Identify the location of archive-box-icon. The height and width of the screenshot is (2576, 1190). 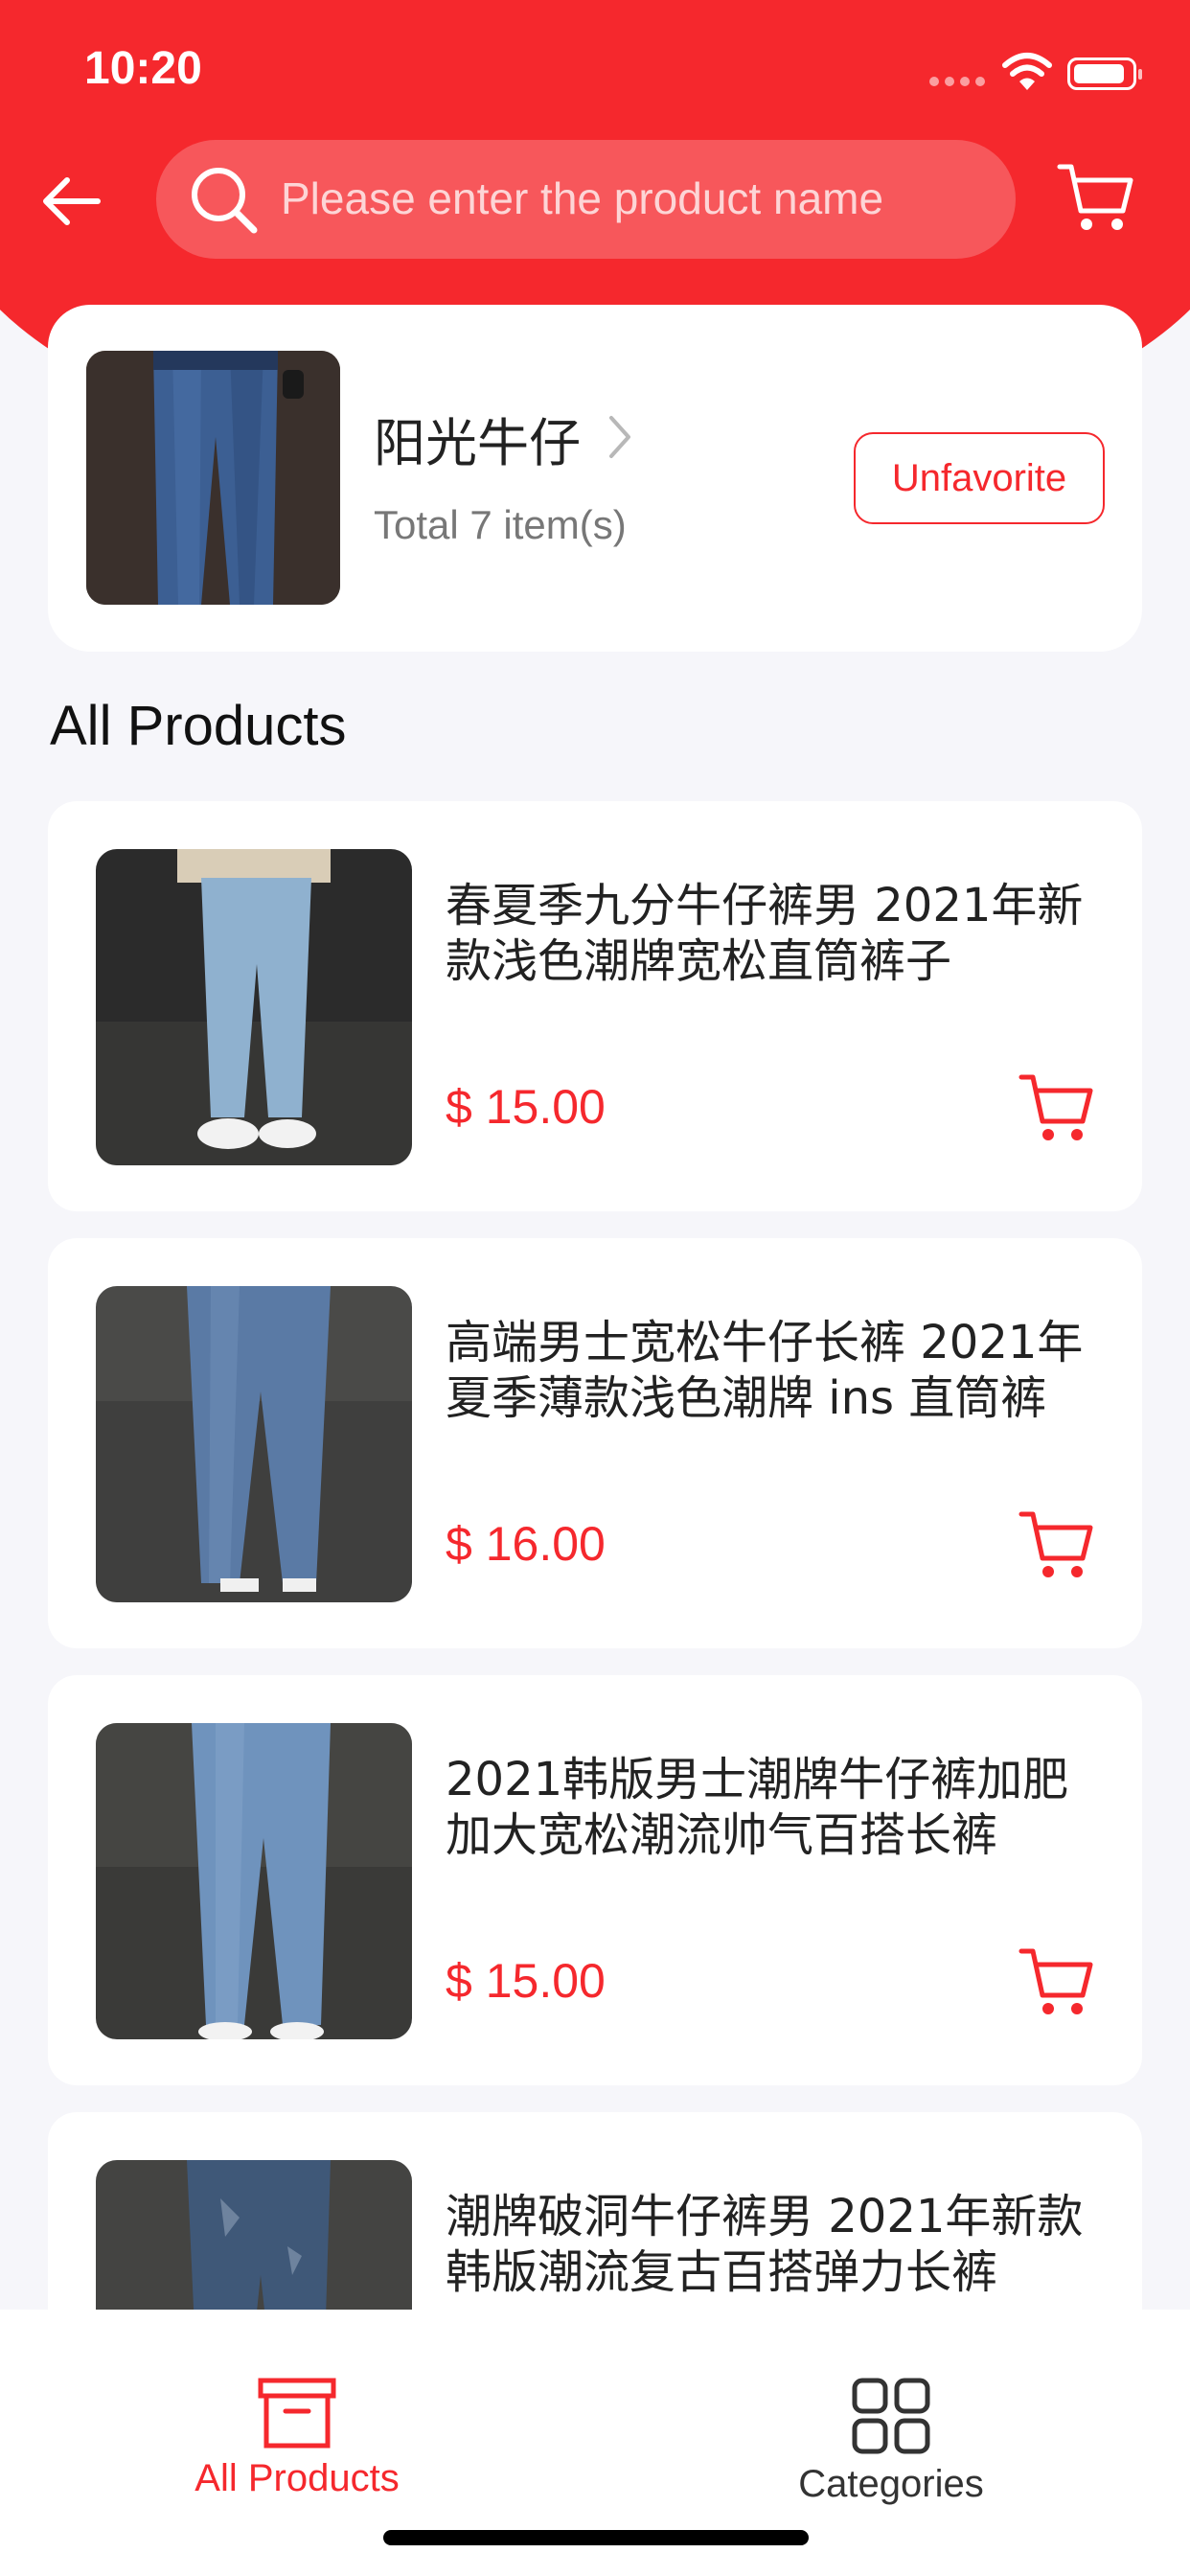
(297, 2413).